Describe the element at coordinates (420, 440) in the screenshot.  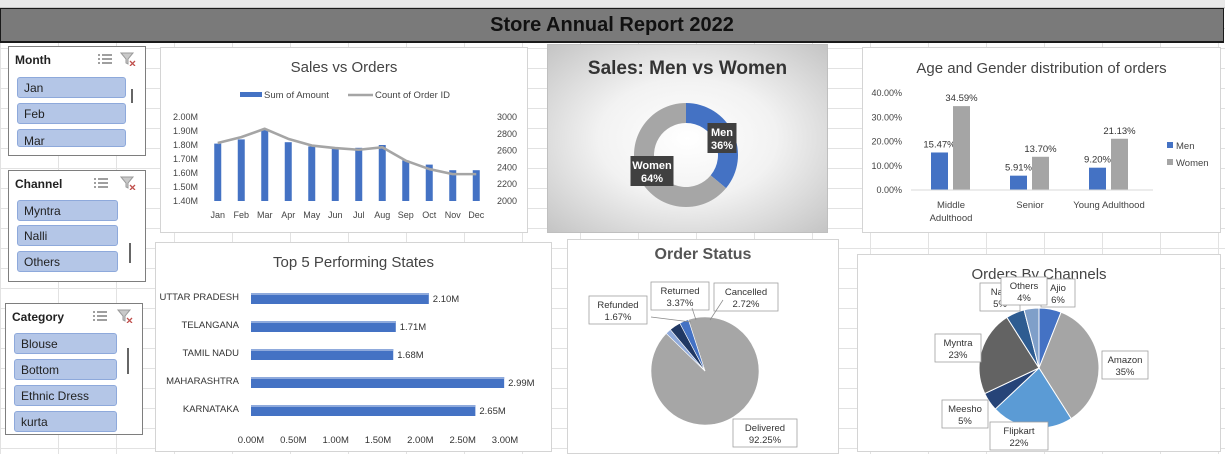
I see `x-tick-label: 2.00M` at that location.